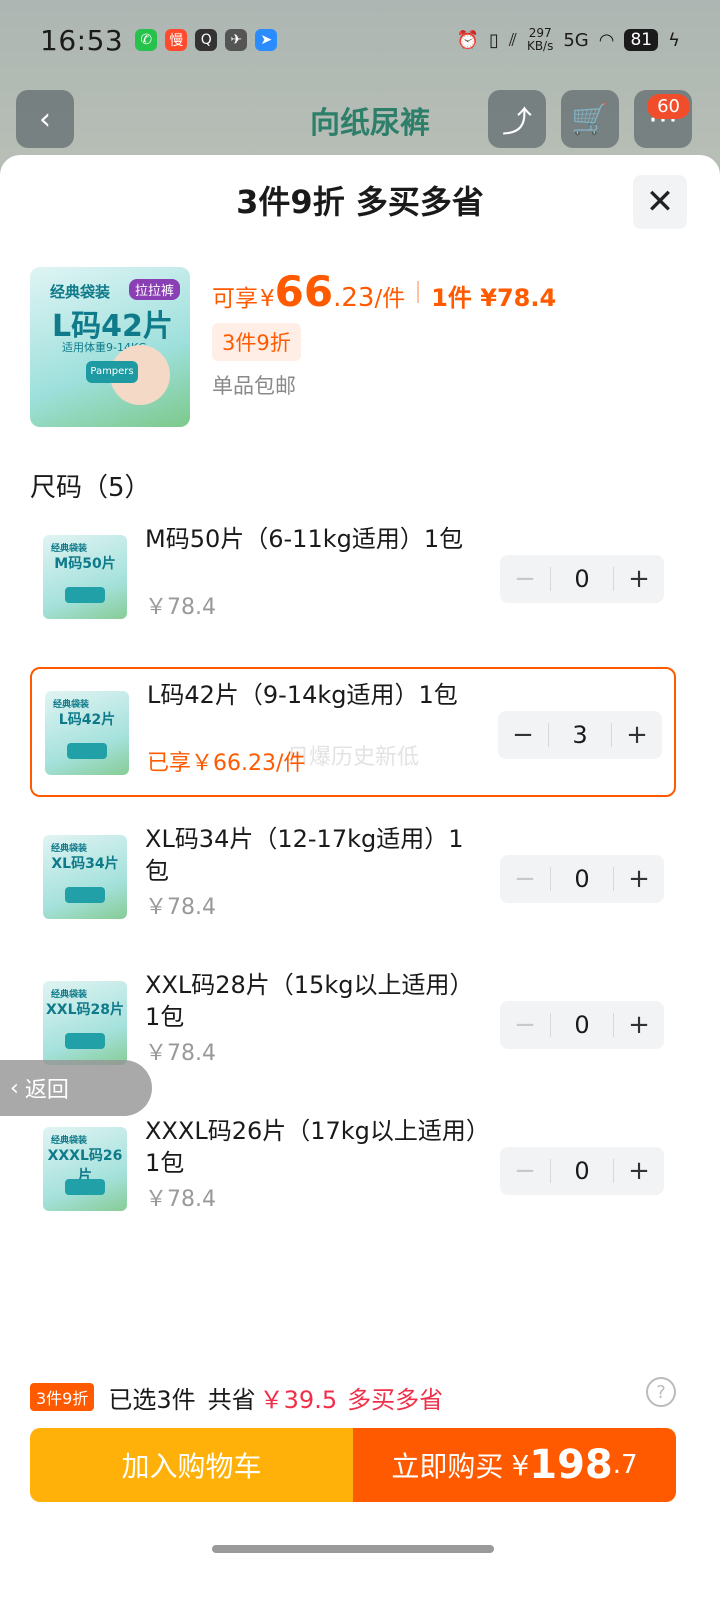 The height and width of the screenshot is (1600, 720). Describe the element at coordinates (176, 40) in the screenshot. I see `shop-app-icon: 慢` at that location.